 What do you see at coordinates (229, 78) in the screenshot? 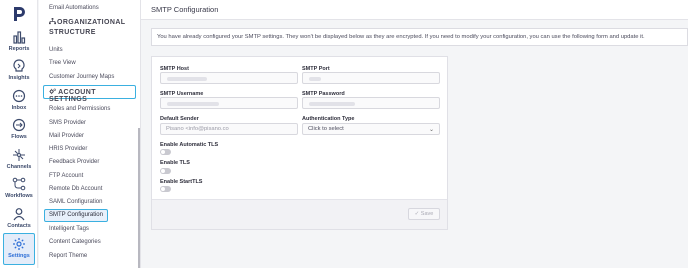
I see `smtp-host-field` at bounding box center [229, 78].